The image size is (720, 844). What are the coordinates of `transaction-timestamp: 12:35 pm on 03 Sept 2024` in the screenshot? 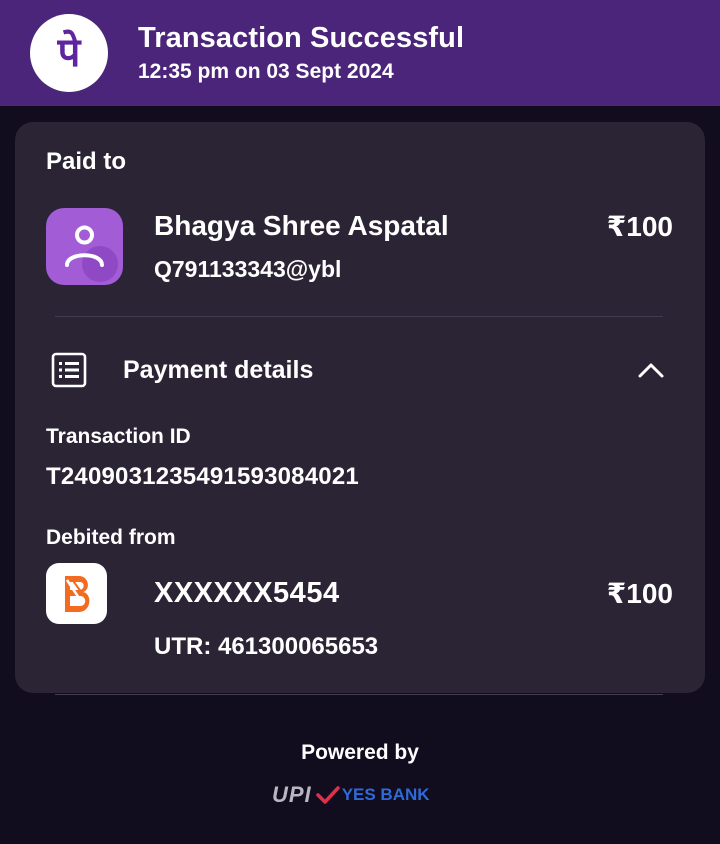 It's located at (266, 71).